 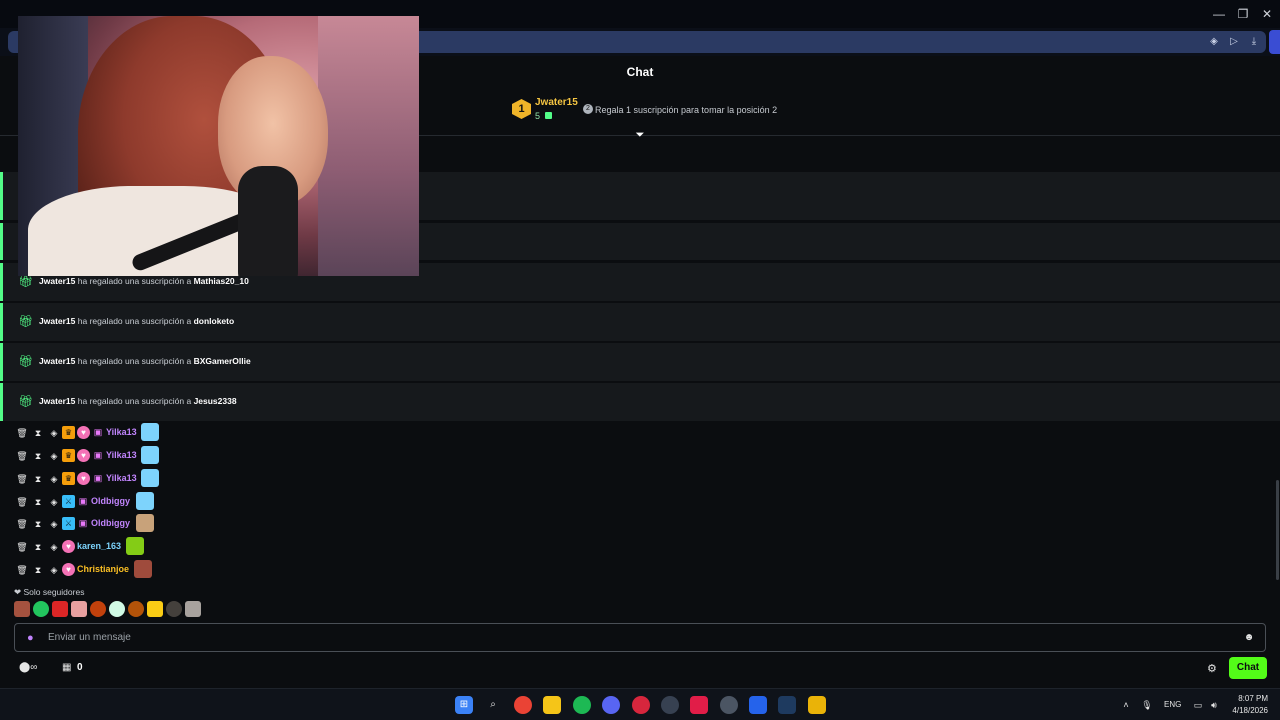 I want to click on settings-icon: ⚙, so click(x=1212, y=668).